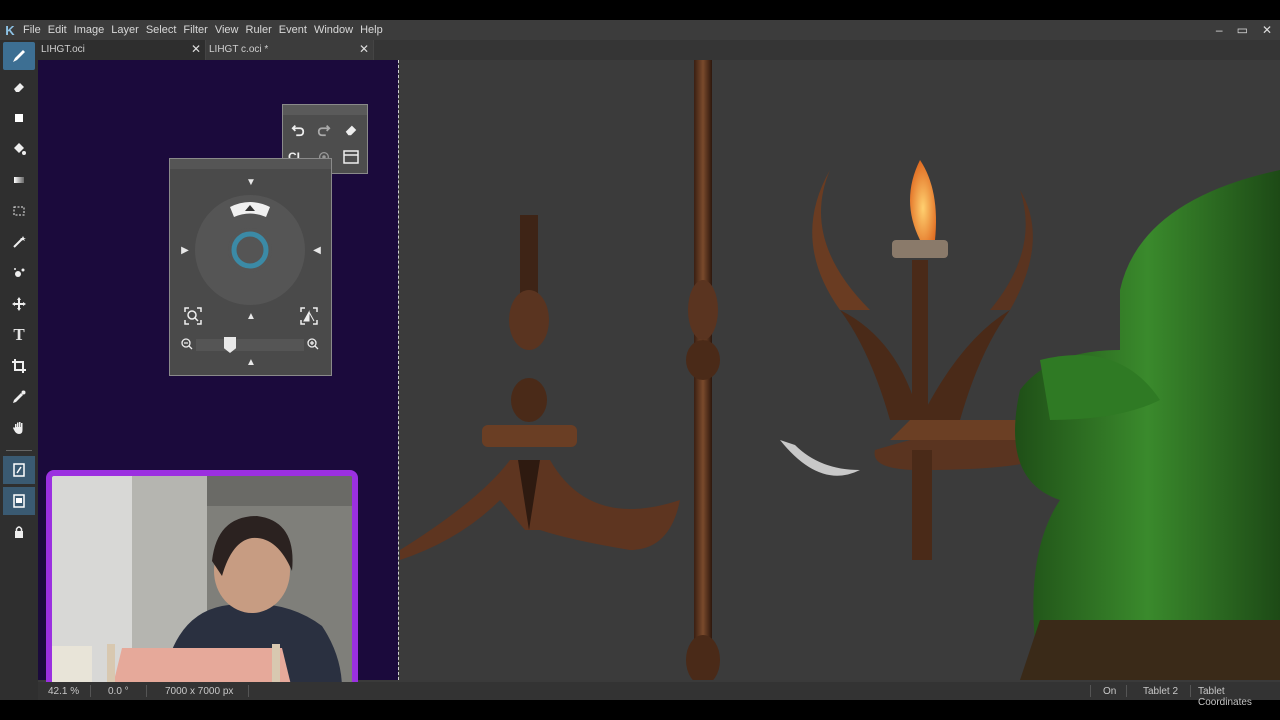 The width and height of the screenshot is (1280, 720). I want to click on fill-tool, so click(19, 149).